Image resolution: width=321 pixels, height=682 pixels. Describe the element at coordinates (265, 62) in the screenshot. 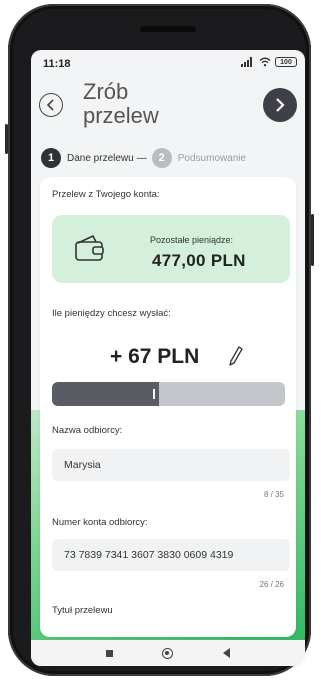

I see `wifi-icon` at that location.